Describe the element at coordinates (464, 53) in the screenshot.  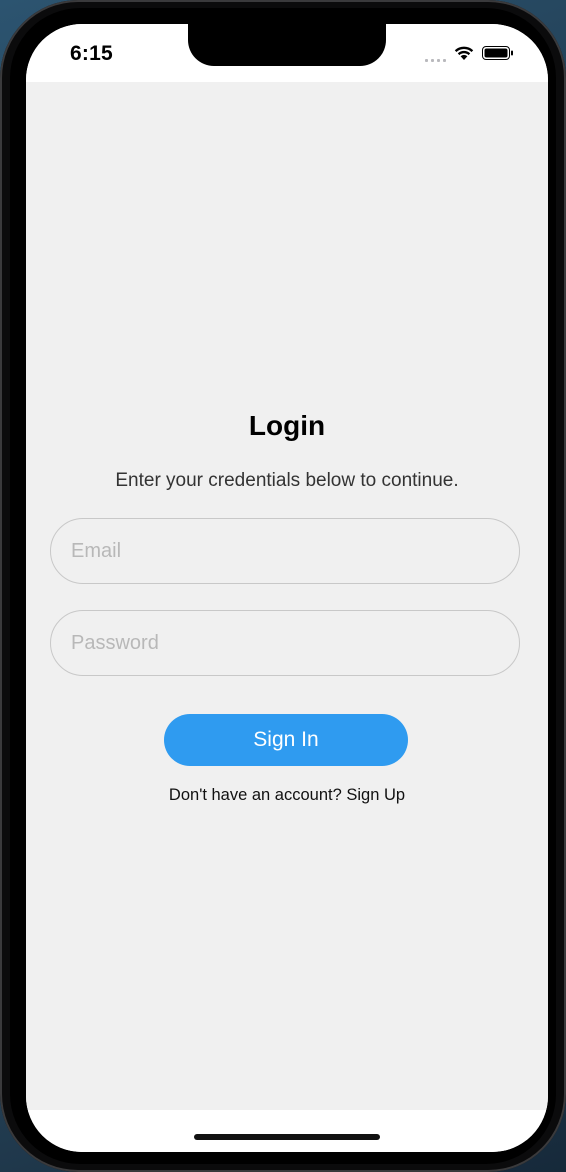
I see `wifi-icon` at that location.